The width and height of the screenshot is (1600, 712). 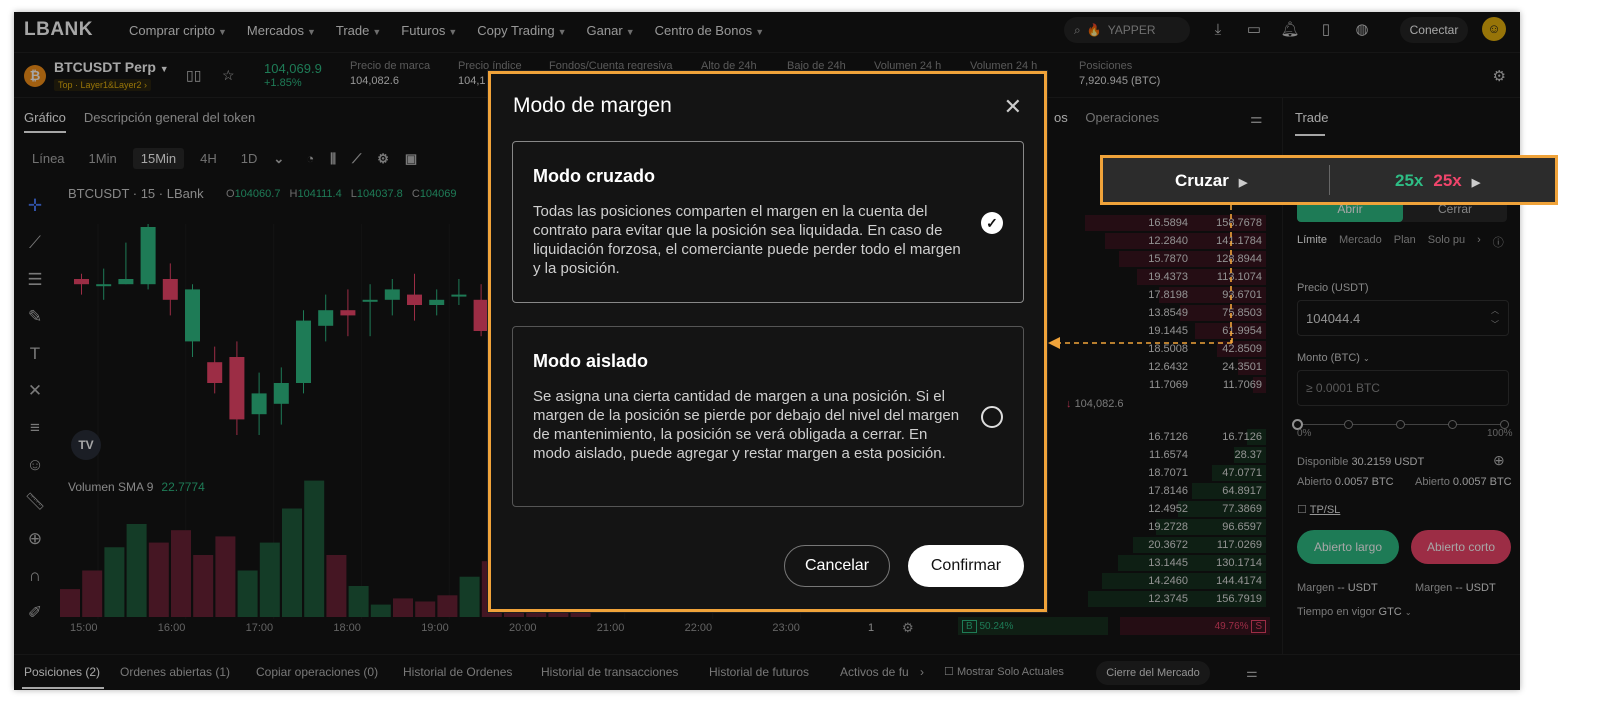 What do you see at coordinates (992, 417) in the screenshot?
I see `radio-icon` at bounding box center [992, 417].